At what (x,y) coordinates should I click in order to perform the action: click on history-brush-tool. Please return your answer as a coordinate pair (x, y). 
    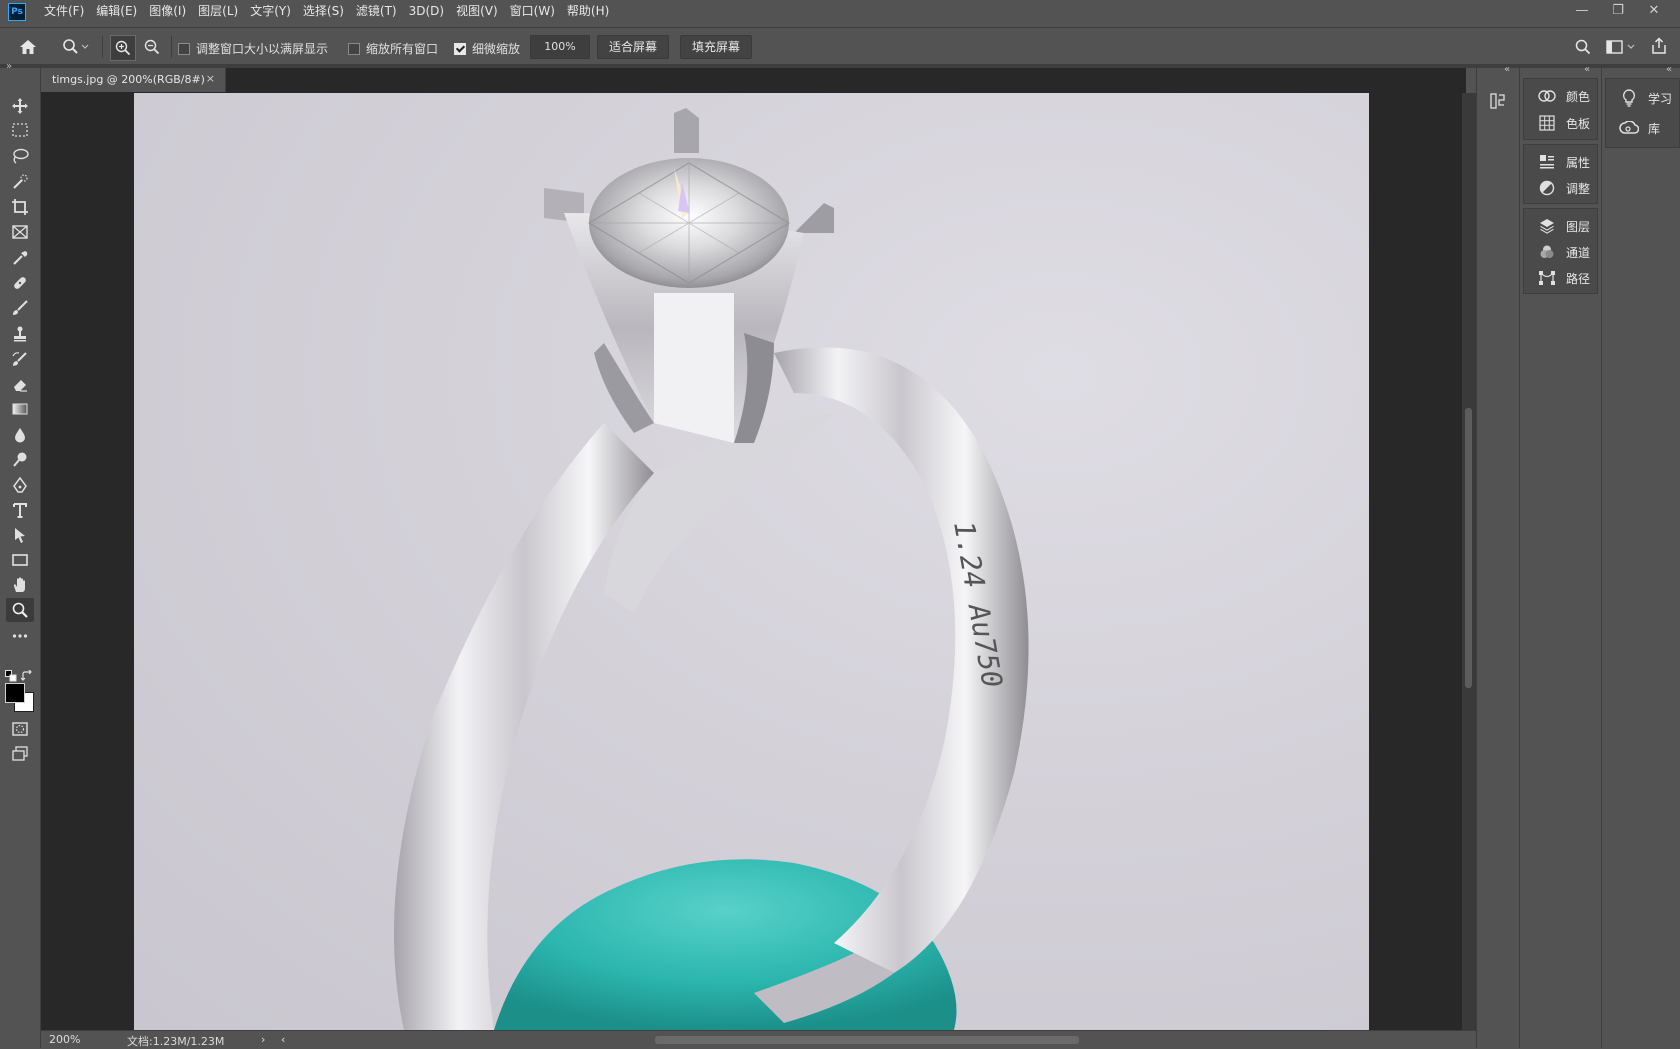
    Looking at the image, I should click on (20, 359).